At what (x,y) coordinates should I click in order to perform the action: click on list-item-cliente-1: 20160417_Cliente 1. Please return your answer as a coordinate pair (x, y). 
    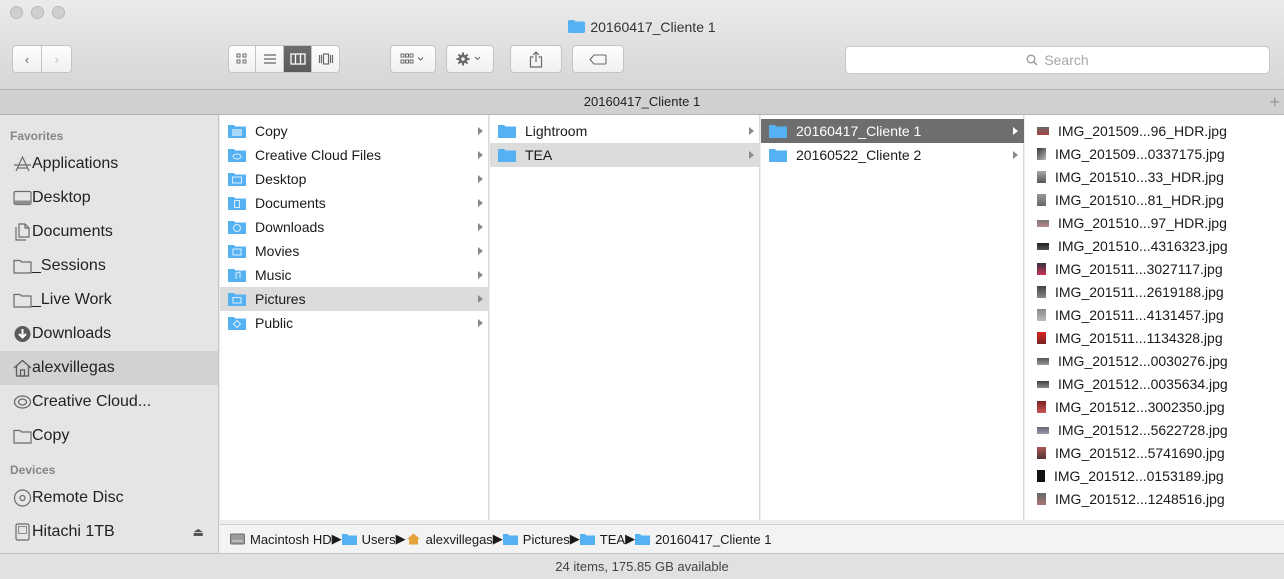
    Looking at the image, I should click on (892, 131).